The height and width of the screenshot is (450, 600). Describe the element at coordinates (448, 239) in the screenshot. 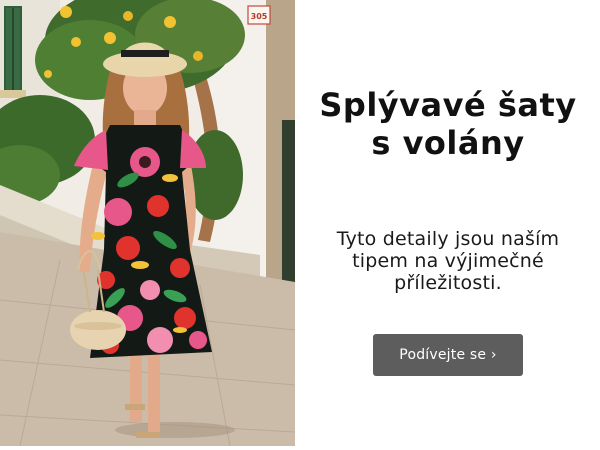

I see `description-line-1: Tyto detaily jsou naším` at that location.